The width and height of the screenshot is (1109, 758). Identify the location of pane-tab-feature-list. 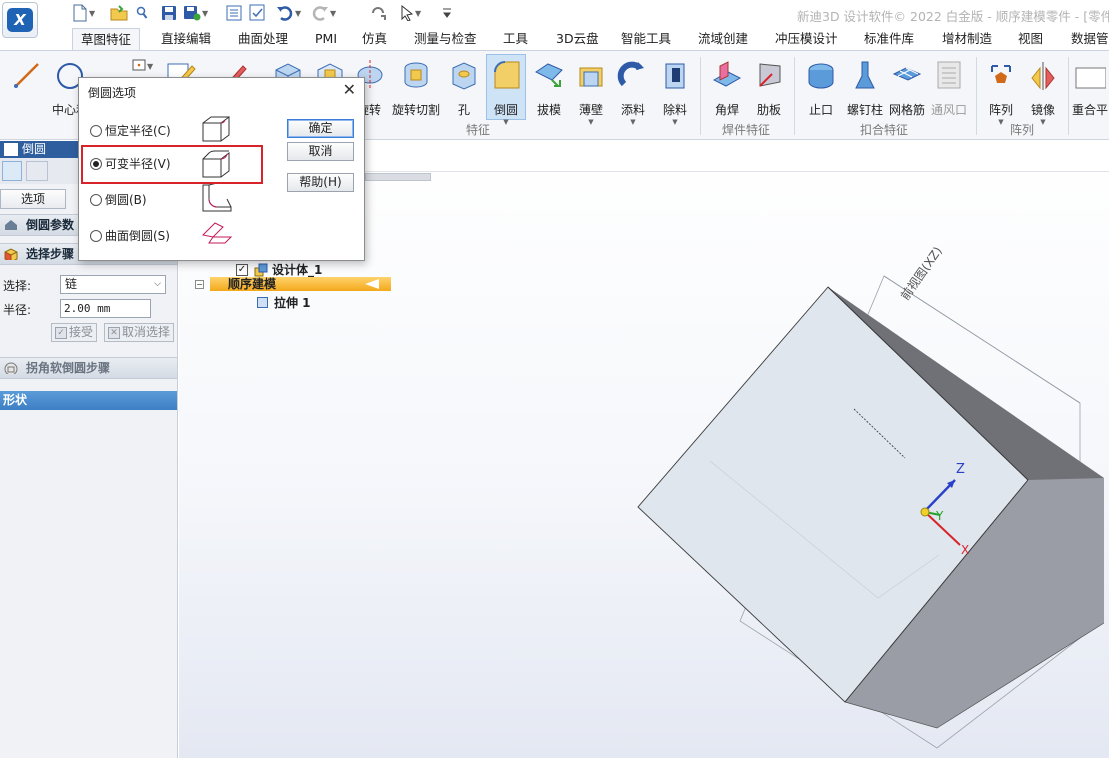
(12, 171).